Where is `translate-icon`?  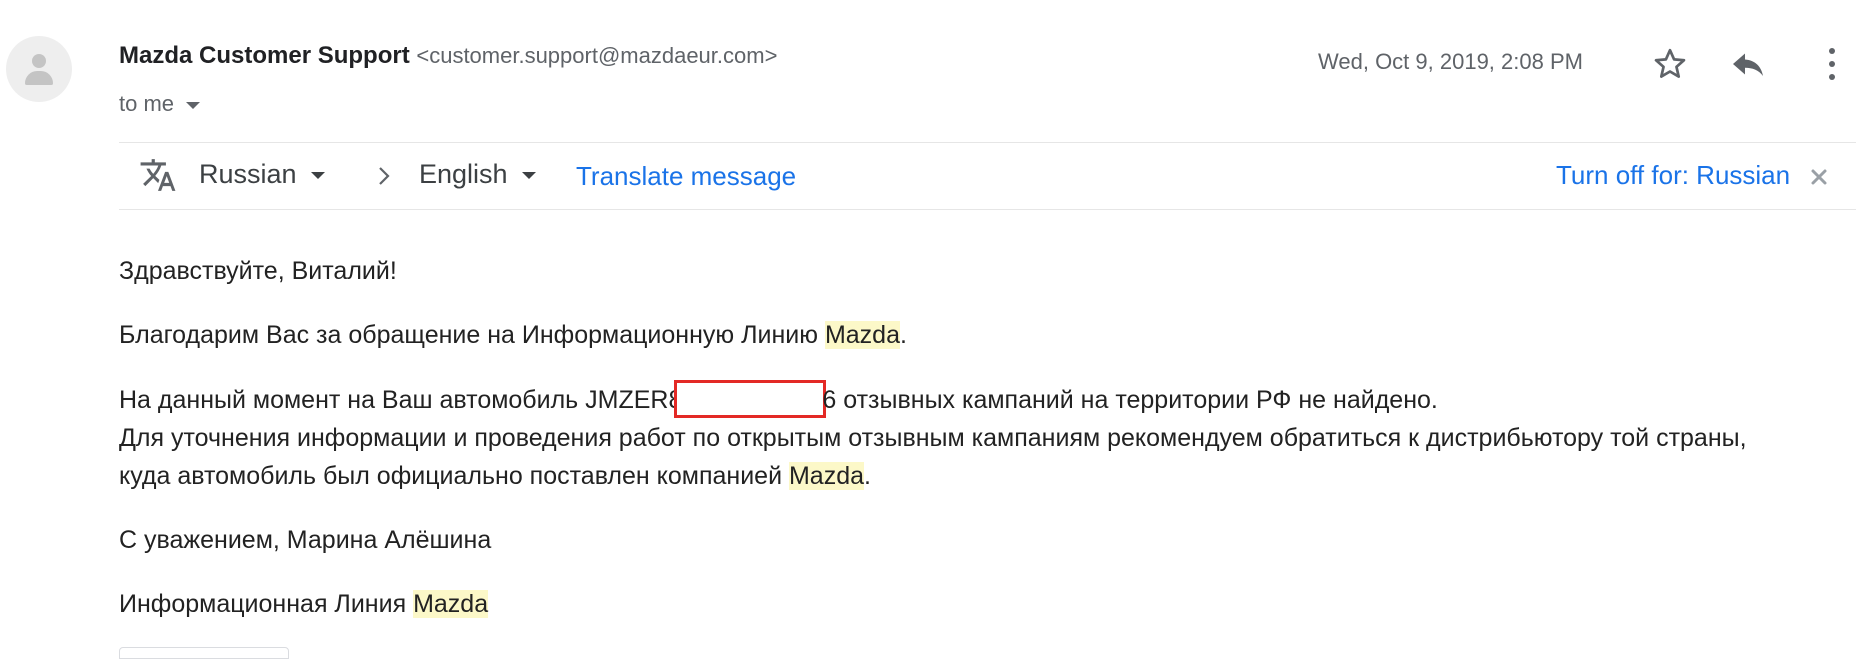 translate-icon is located at coordinates (158, 175).